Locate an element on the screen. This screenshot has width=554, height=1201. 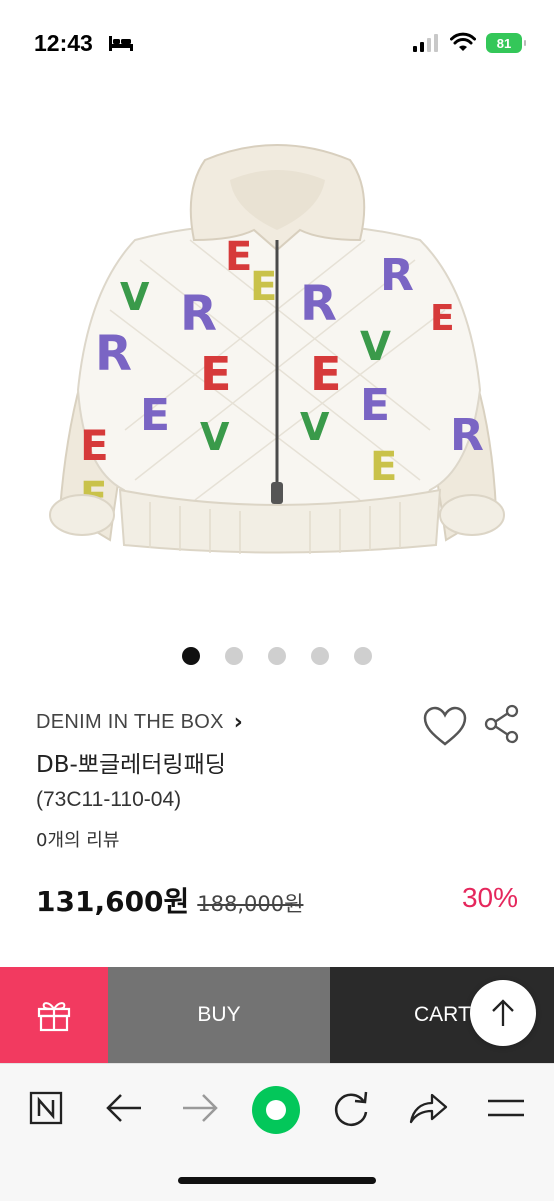
battery-indicator: 81 is located at coordinates (506, 43).